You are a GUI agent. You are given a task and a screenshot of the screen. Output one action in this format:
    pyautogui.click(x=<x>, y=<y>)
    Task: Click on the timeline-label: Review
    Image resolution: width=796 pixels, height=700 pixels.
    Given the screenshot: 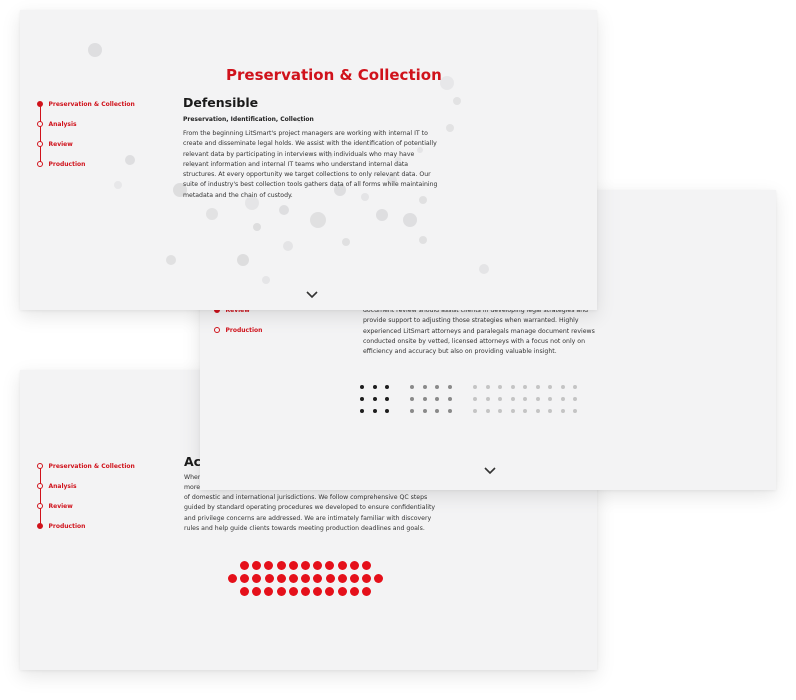 What is the action you would take?
    pyautogui.click(x=60, y=506)
    